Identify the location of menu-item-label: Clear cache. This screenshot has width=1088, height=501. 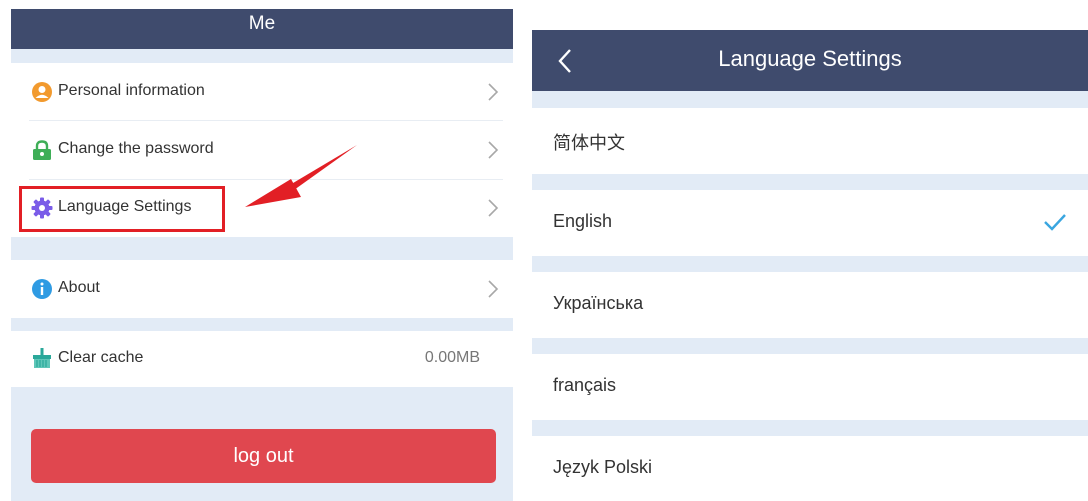
(101, 357).